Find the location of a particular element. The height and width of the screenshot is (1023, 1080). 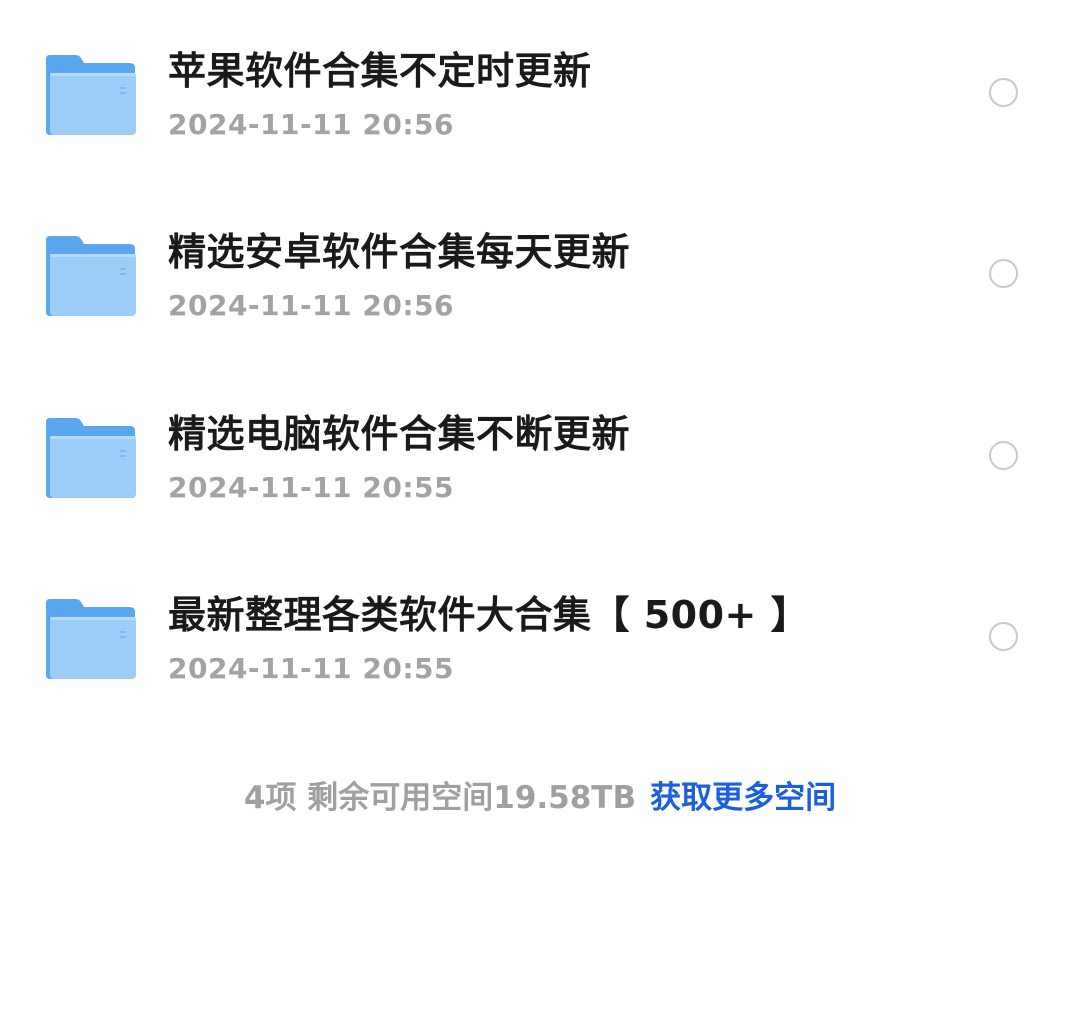

list-item: 精选安卓软件合集每天更新 2024-11-11 20:56 is located at coordinates (540, 276).